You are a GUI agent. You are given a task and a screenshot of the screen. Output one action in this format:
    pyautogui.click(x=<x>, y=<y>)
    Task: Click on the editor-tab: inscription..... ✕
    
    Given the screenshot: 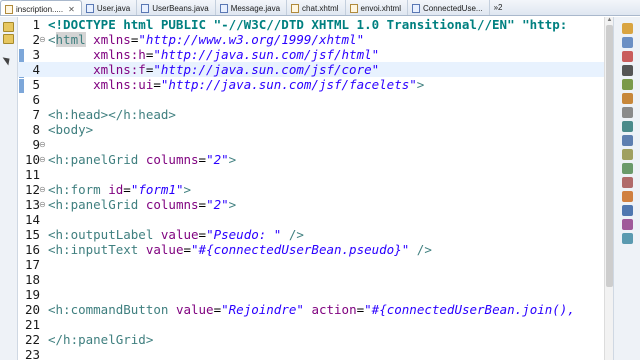 What is the action you would take?
    pyautogui.click(x=41, y=7)
    